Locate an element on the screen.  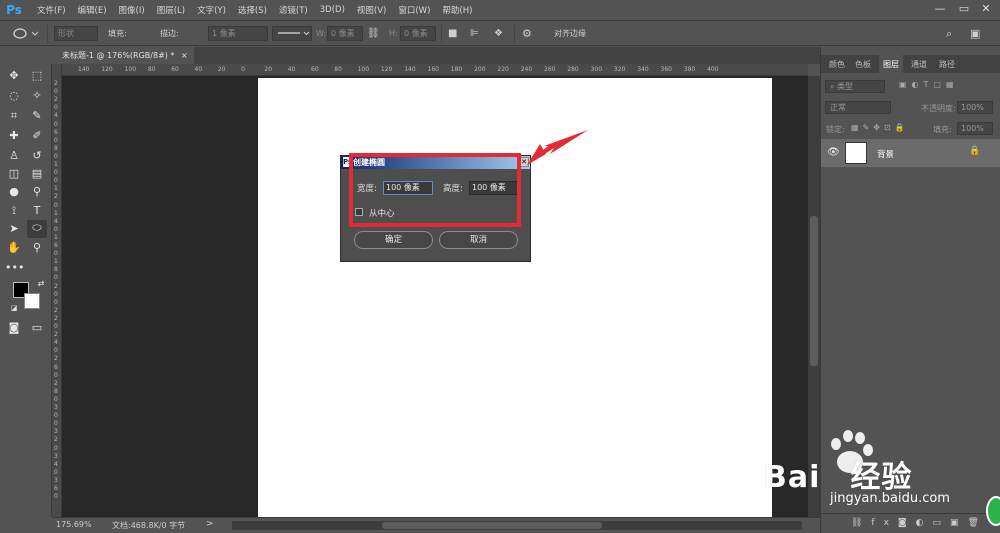
menu-file: 文件(F) is located at coordinates (51, 10).